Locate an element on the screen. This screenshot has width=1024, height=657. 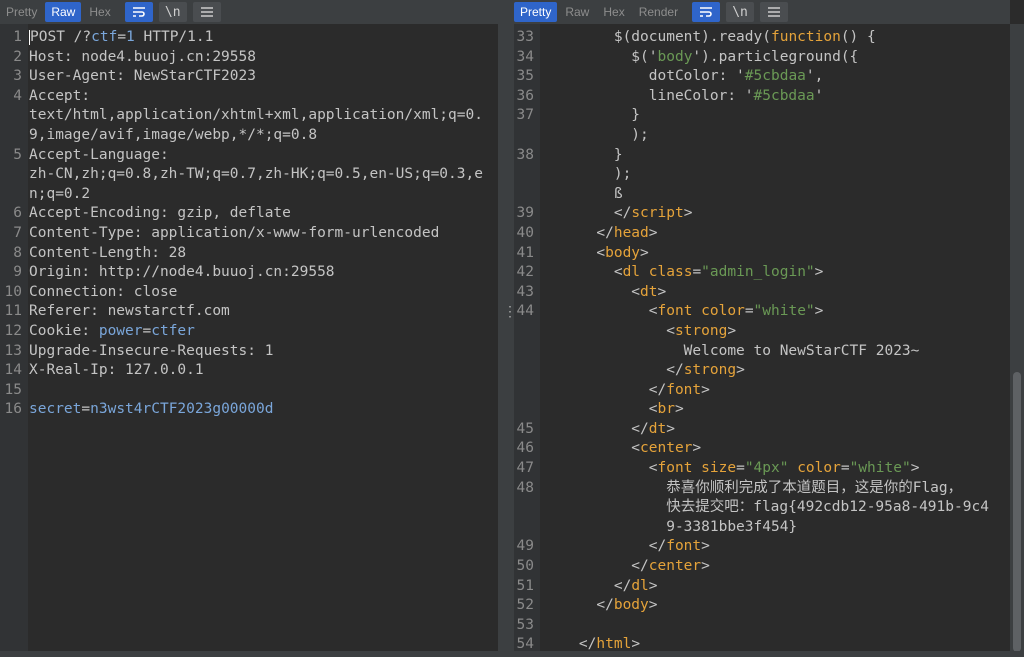
code-token: head is located at coordinates (631, 232).